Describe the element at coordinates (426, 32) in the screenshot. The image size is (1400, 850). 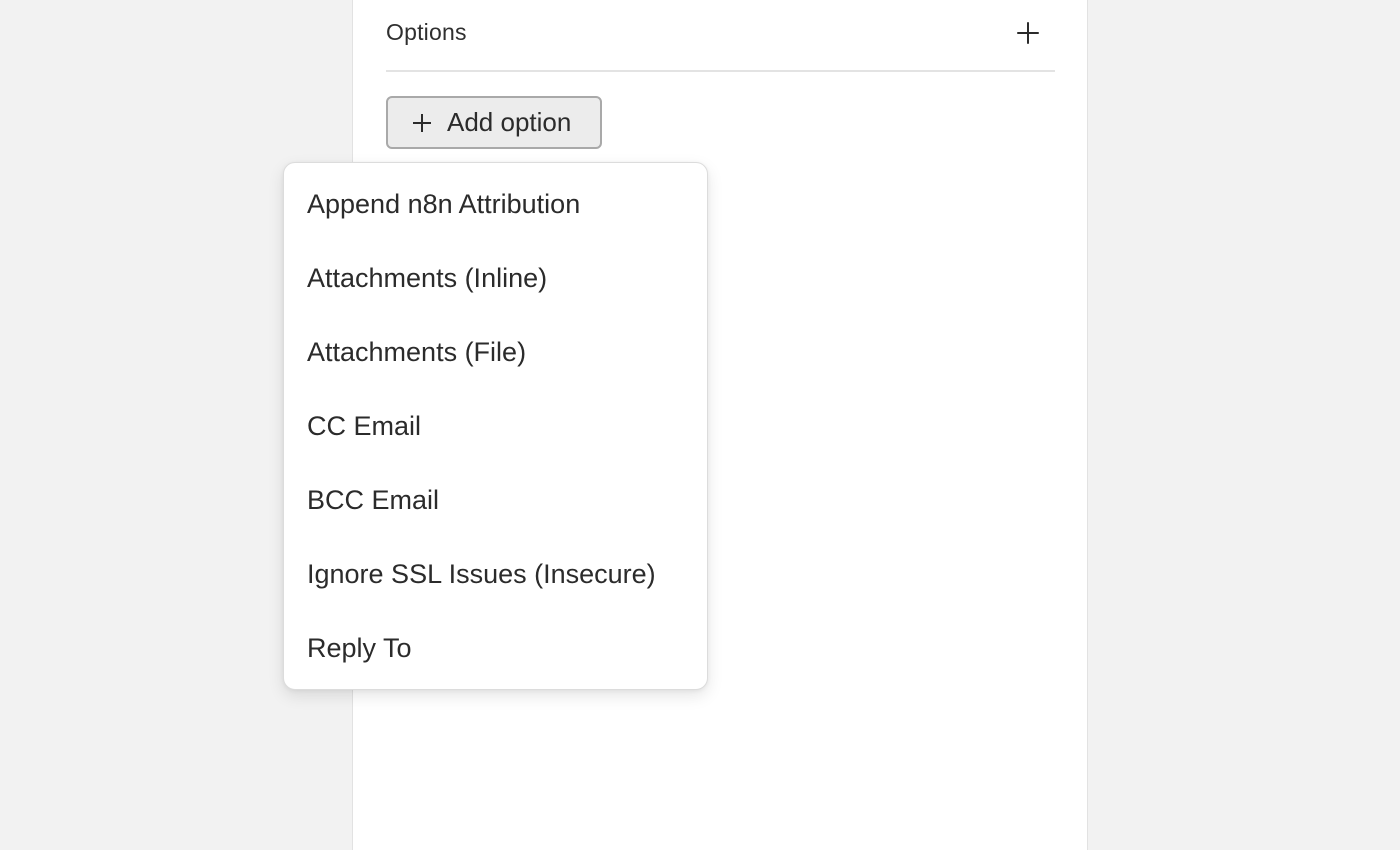
I see `options-title: Options` at that location.